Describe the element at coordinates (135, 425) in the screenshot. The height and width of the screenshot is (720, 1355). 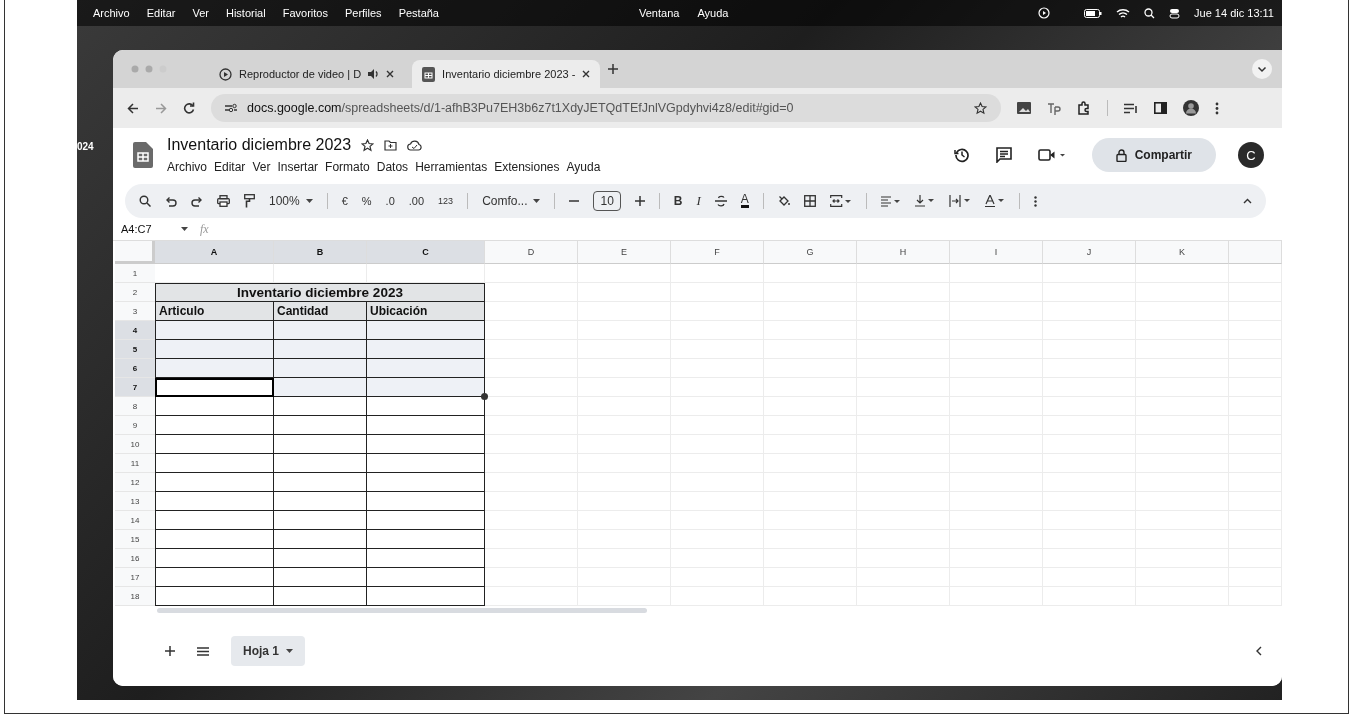
I see `row-header: 9` at that location.